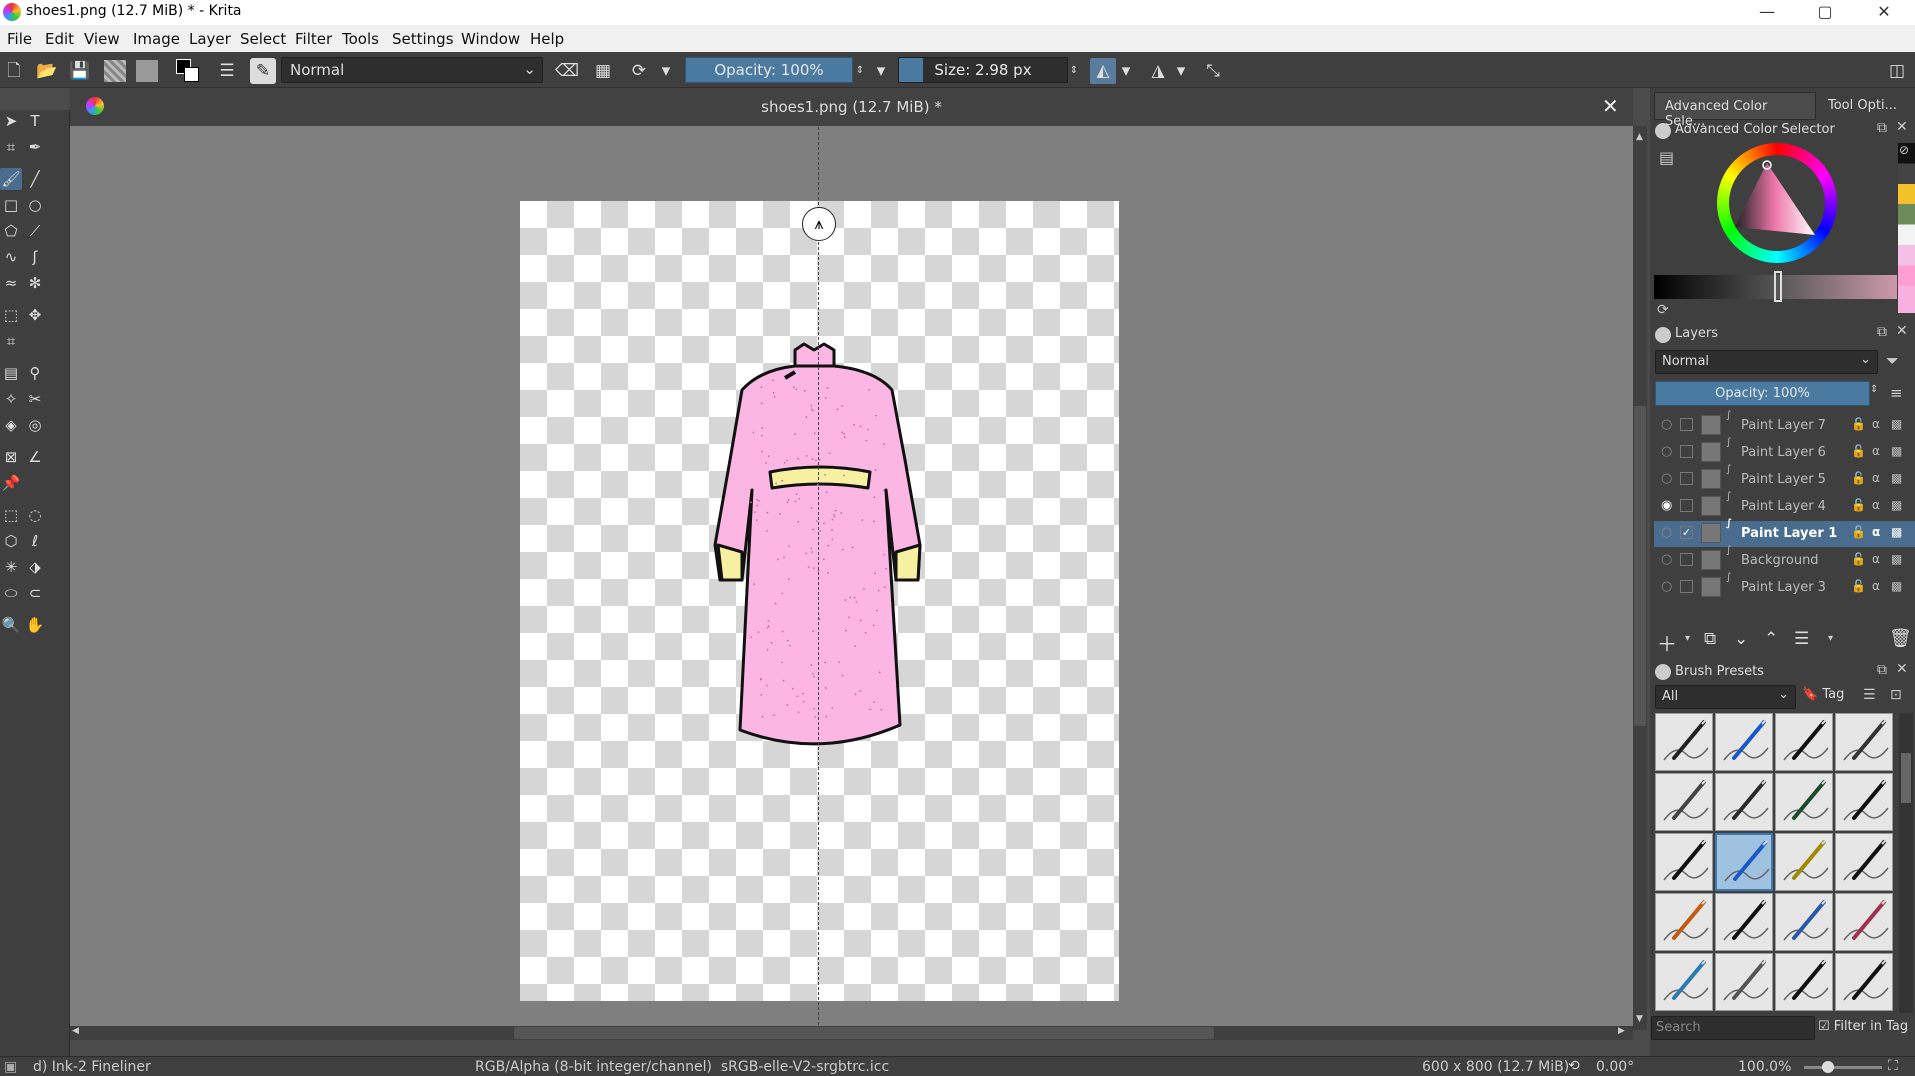 The width and height of the screenshot is (1915, 1076). What do you see at coordinates (1801, 639) in the screenshot?
I see `layer-properties-icon: ☰` at bounding box center [1801, 639].